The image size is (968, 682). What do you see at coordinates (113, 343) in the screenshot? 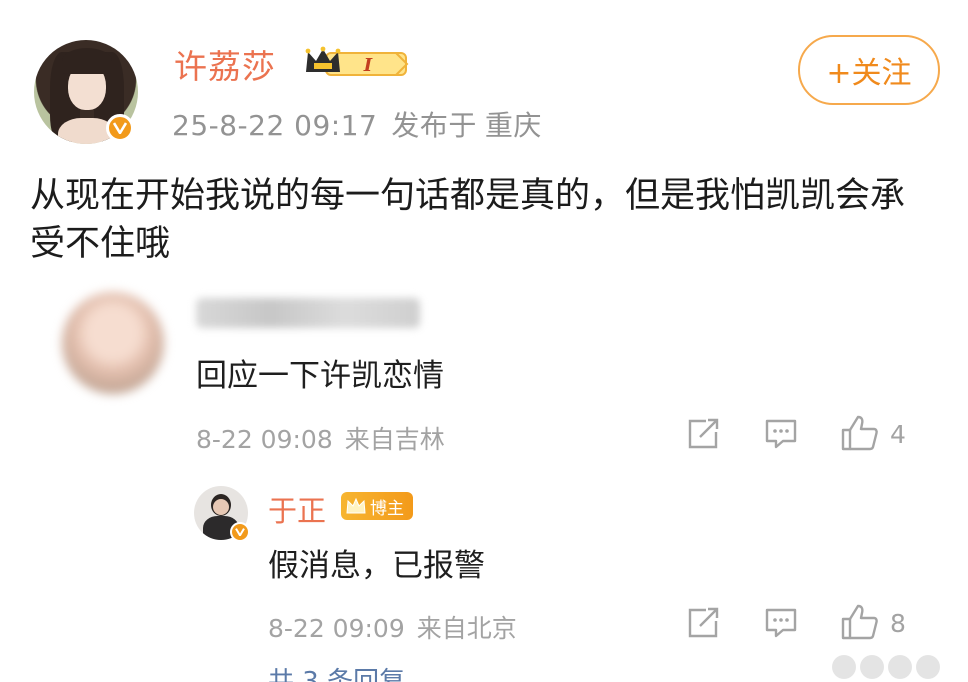
I see `commenter-avatar` at bounding box center [113, 343].